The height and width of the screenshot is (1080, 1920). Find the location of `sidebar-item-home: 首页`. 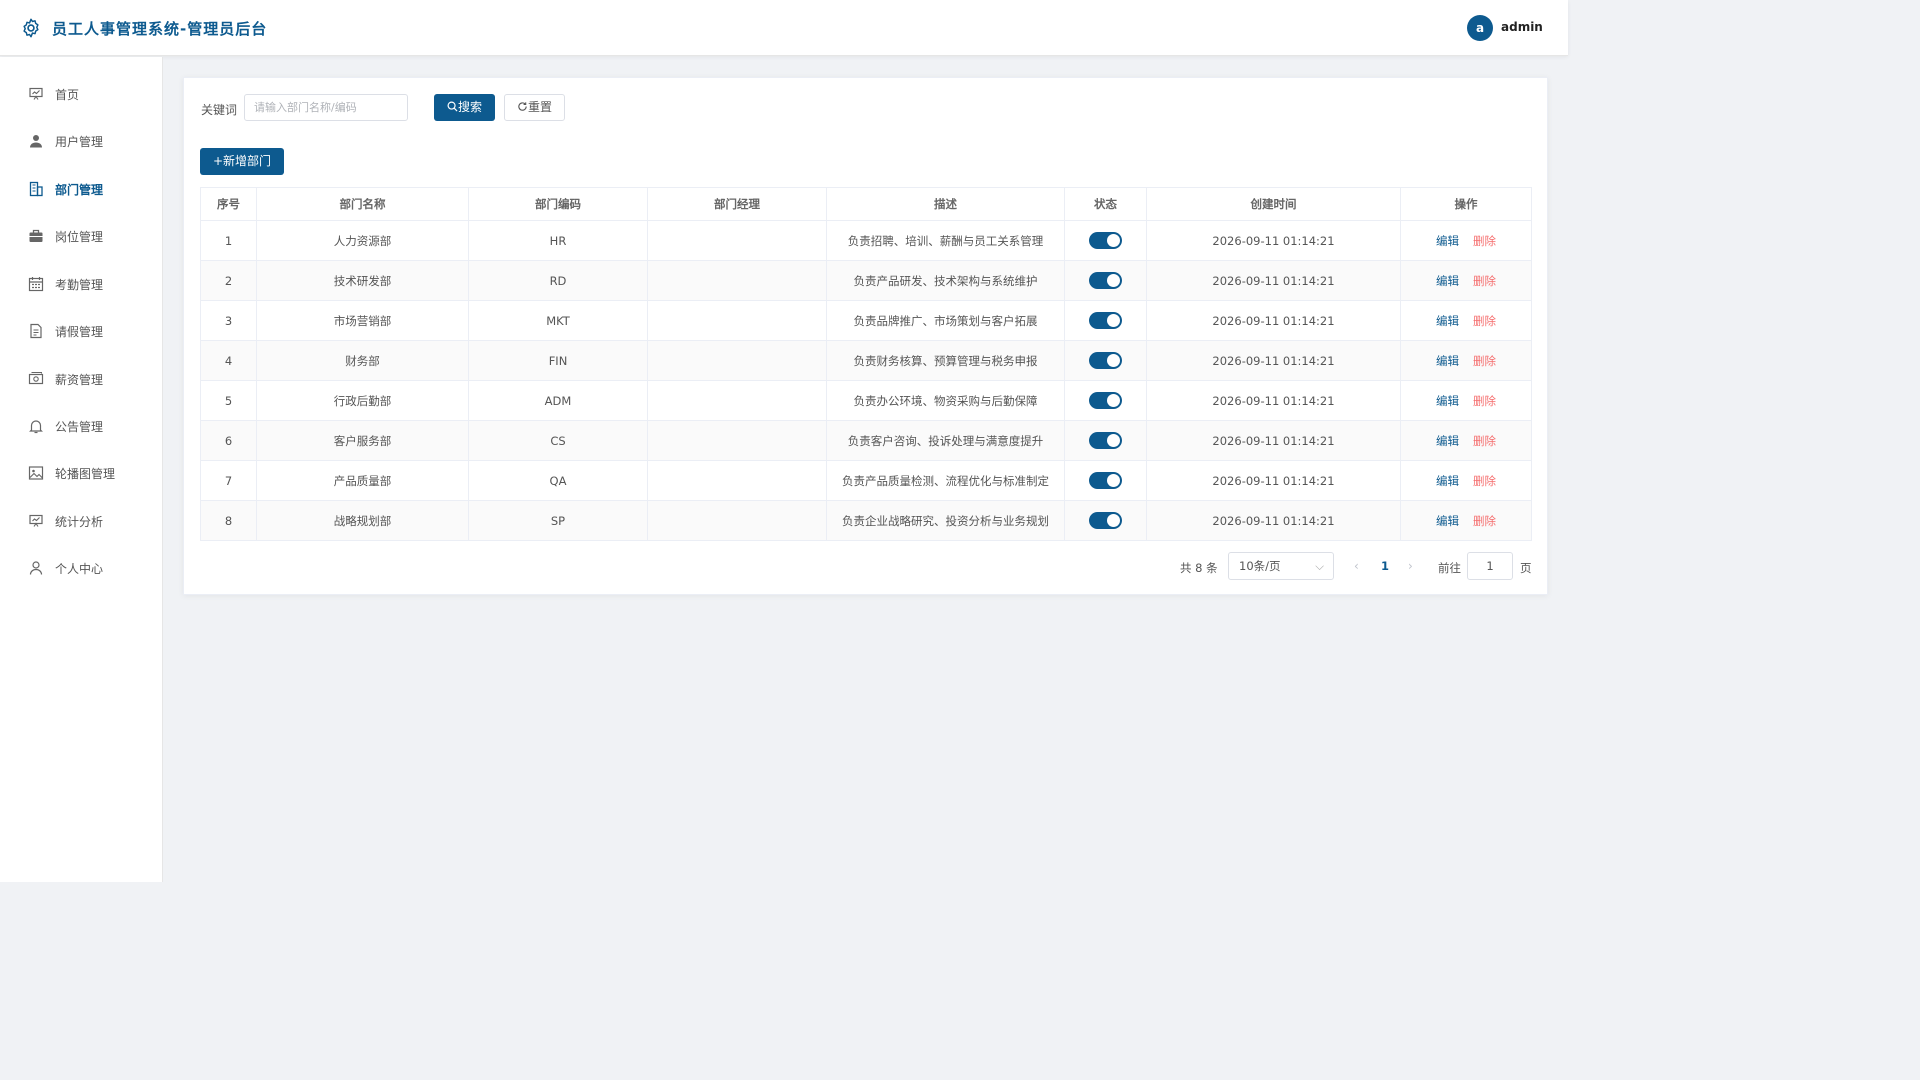

sidebar-item-home: 首页 is located at coordinates (81, 94).